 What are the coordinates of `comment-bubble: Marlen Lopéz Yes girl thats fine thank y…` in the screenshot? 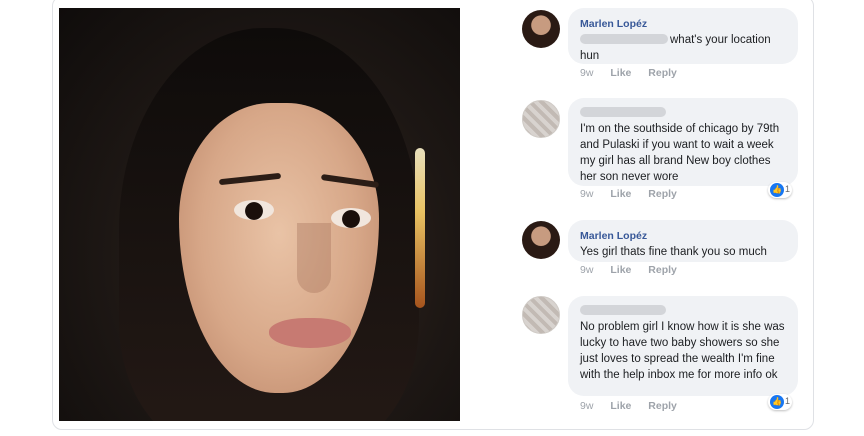 It's located at (683, 241).